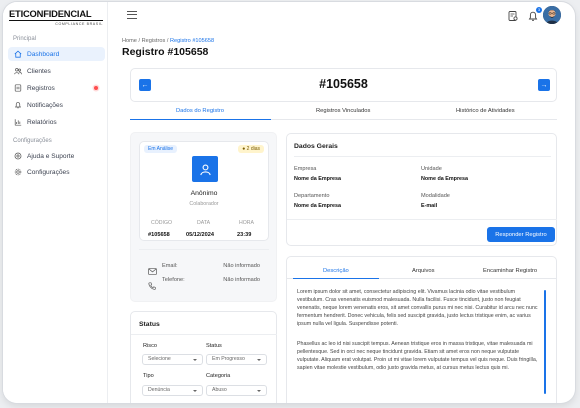  Describe the element at coordinates (17, 105) in the screenshot. I see `bell-icon` at that location.